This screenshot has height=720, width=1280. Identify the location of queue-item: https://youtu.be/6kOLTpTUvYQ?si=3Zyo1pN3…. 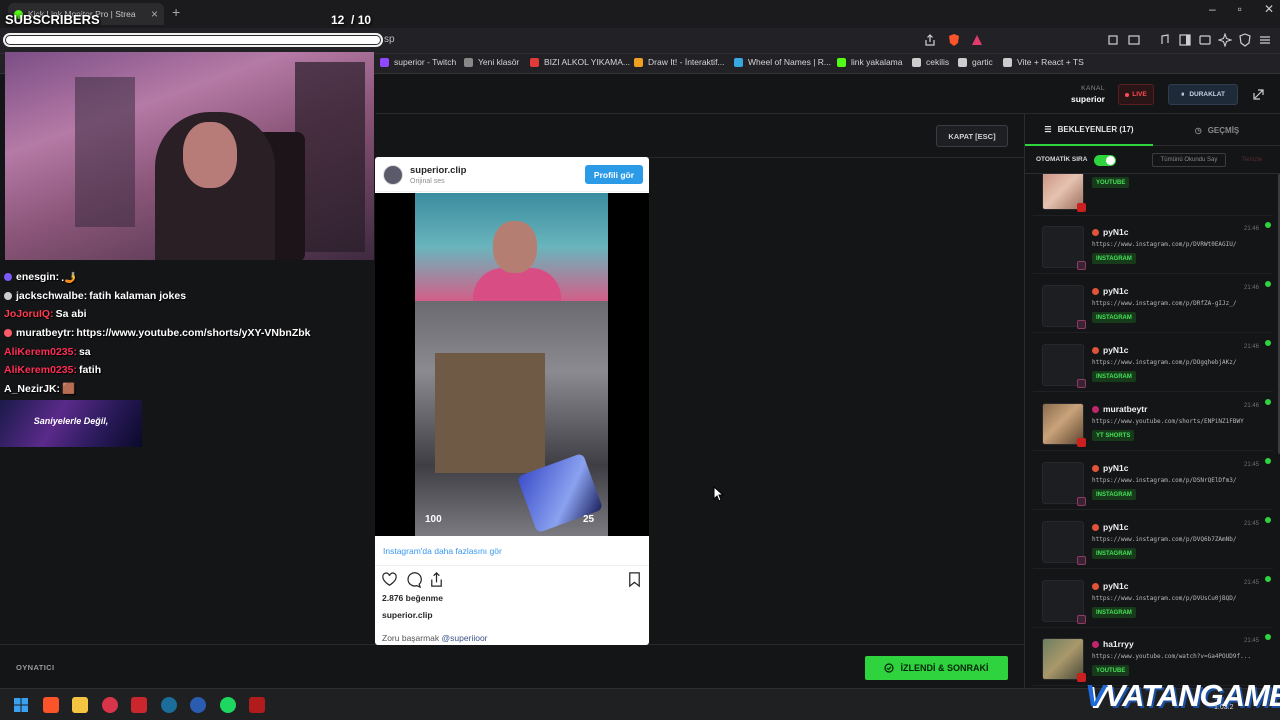
(1153, 195).